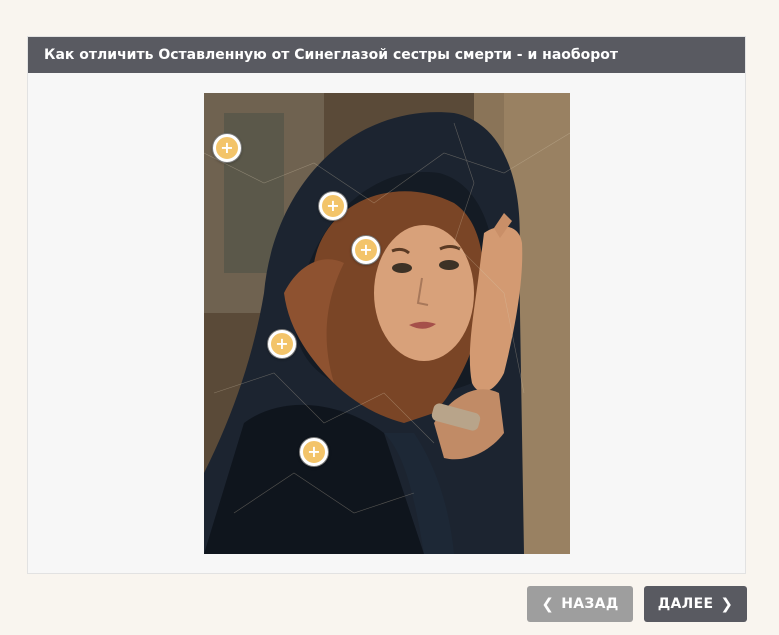 The height and width of the screenshot is (635, 779). I want to click on chevron-right-icon: ❯, so click(727, 604).